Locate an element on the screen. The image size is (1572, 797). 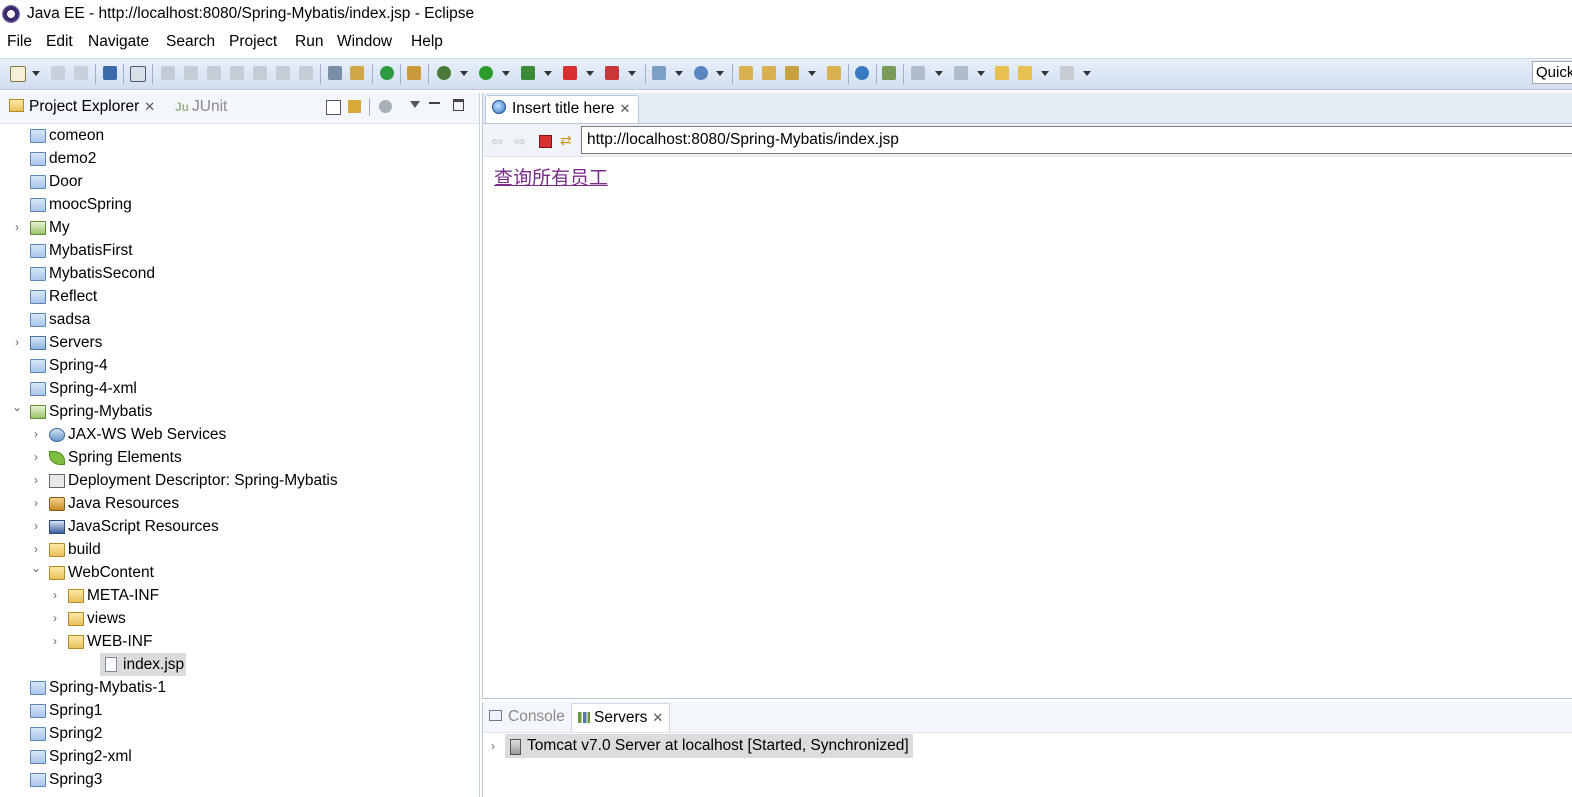
link-with-editor-icon is located at coordinates (354, 106).